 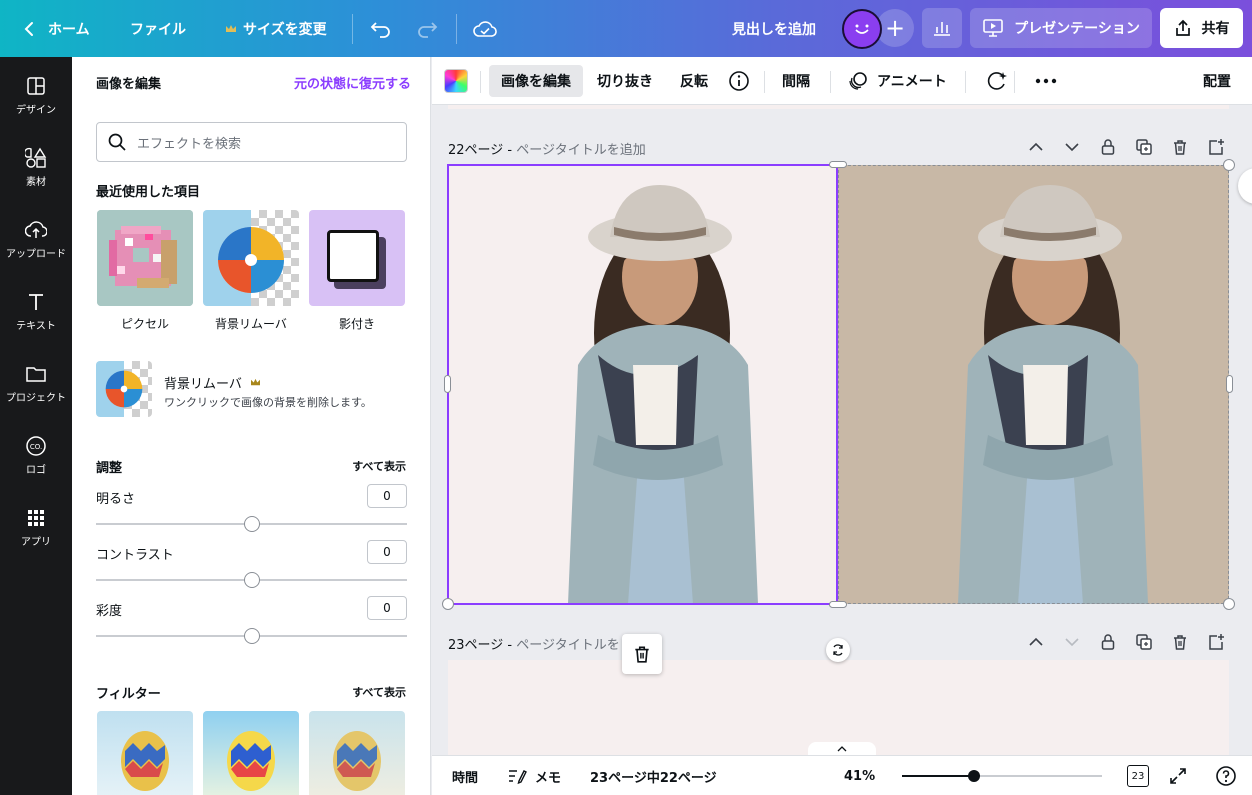 I want to click on effect-pixelate, so click(x=145, y=258).